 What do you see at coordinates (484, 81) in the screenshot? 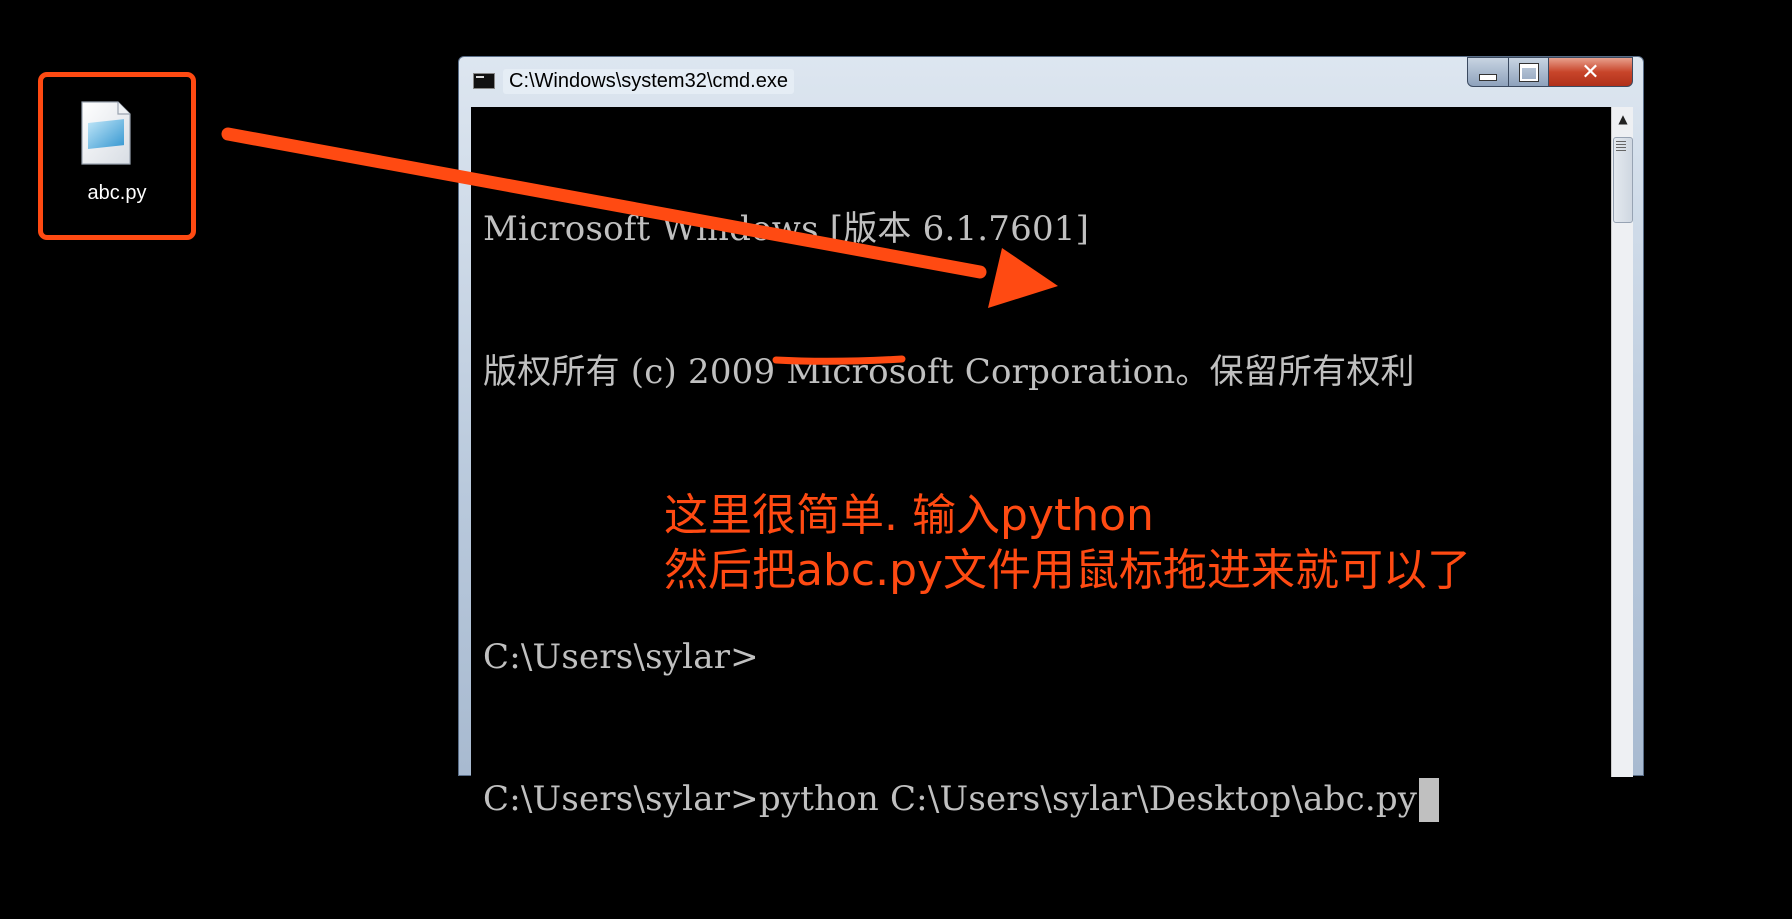
I see `cmd-app-icon` at bounding box center [484, 81].